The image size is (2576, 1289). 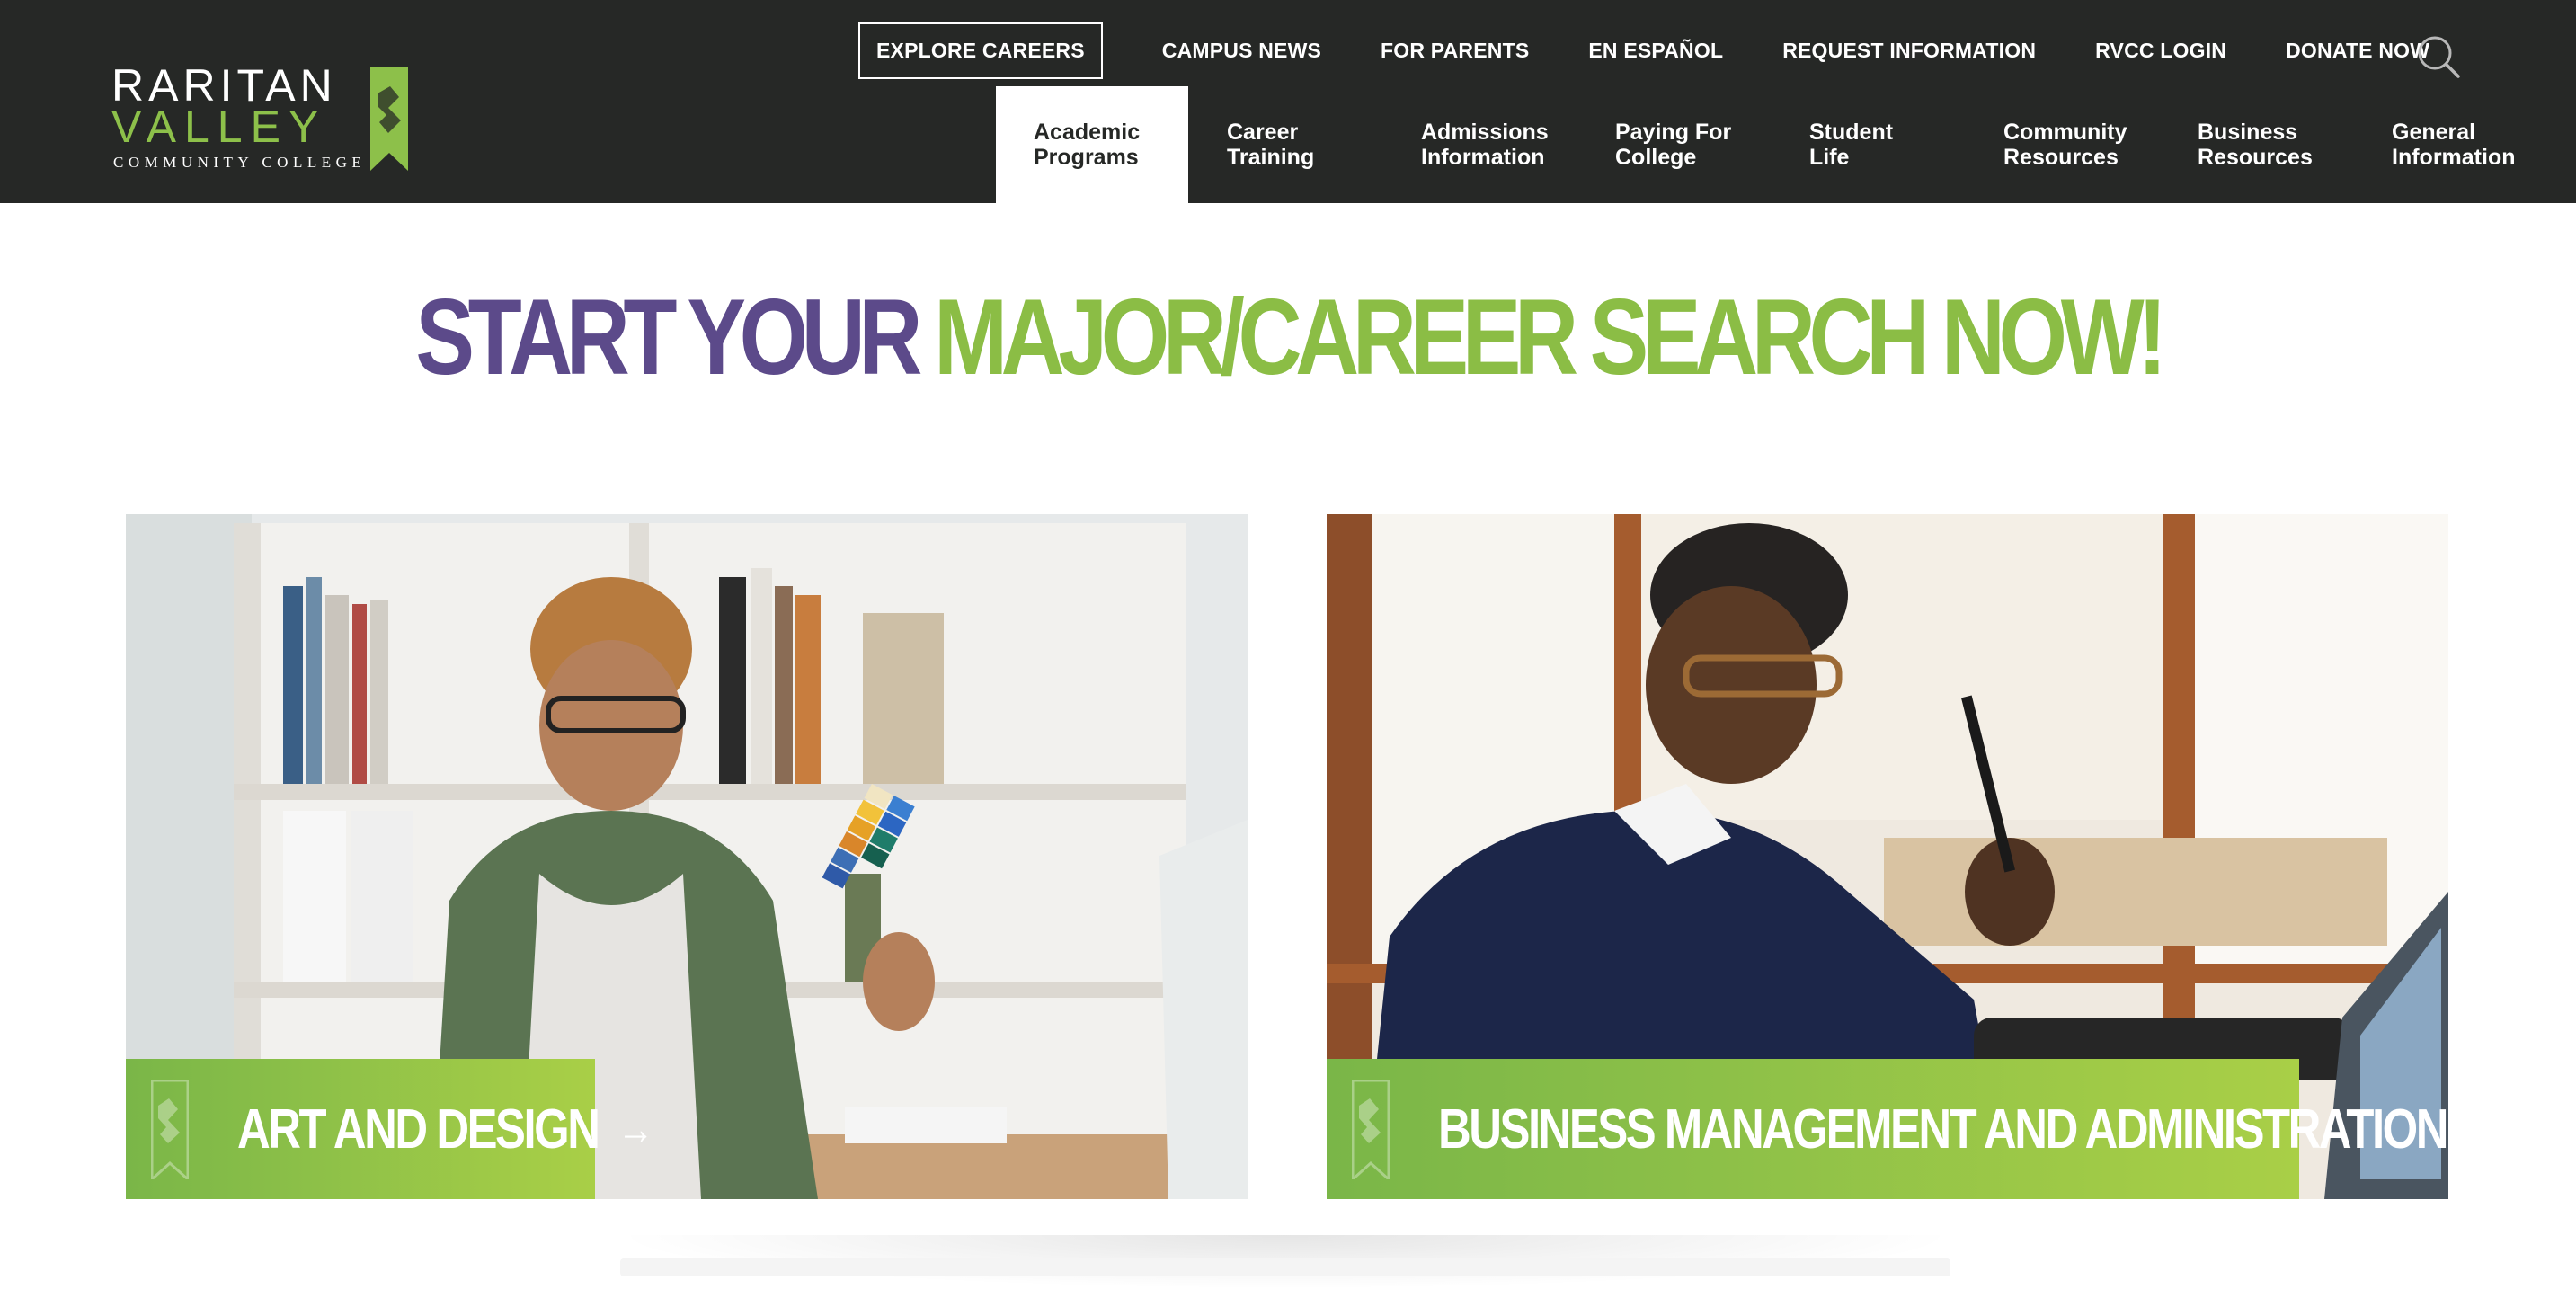 What do you see at coordinates (2357, 51) in the screenshot?
I see `donate-now-link: DONATE NOW` at bounding box center [2357, 51].